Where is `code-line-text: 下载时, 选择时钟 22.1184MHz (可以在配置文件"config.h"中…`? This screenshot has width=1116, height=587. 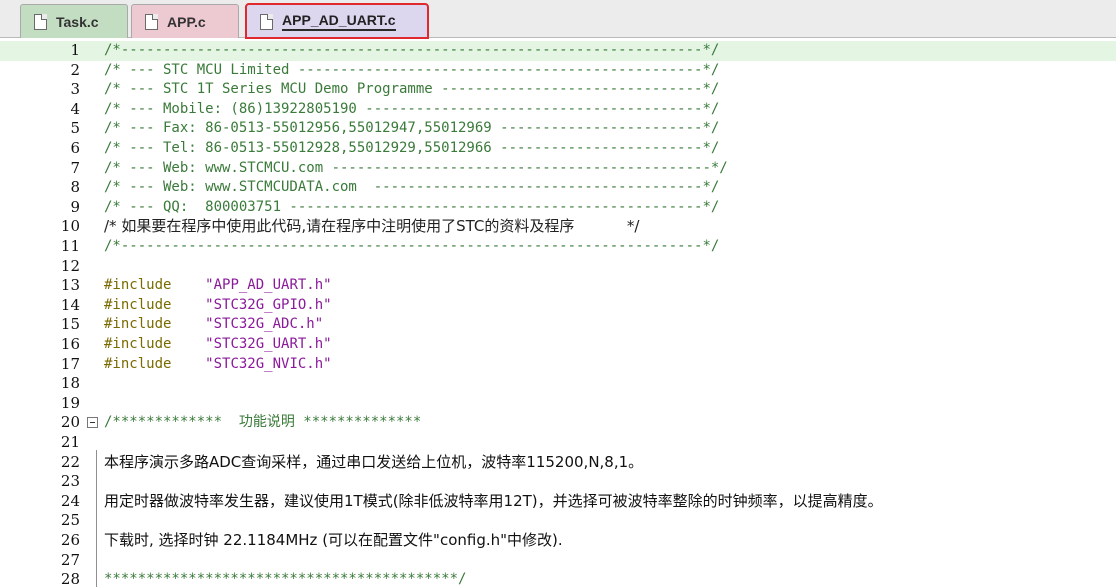 code-line-text: 下载时, 选择时钟 22.1184MHz (可以在配置文件"config.h"中… is located at coordinates (333, 540).